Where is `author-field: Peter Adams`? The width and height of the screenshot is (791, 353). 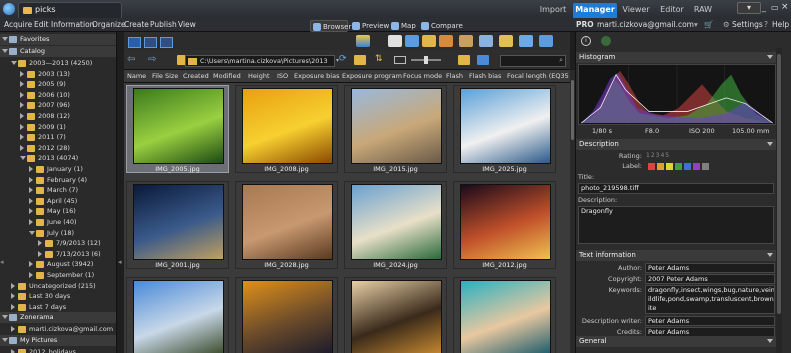
author-field: Peter Adams is located at coordinates (710, 268).